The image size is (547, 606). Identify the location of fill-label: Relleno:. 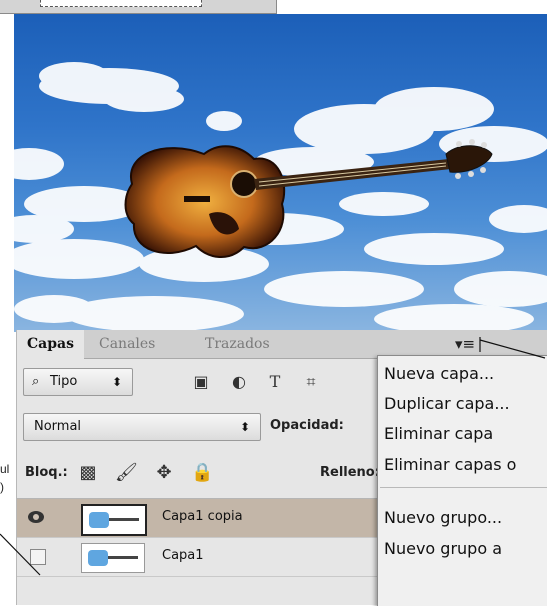
(350, 472).